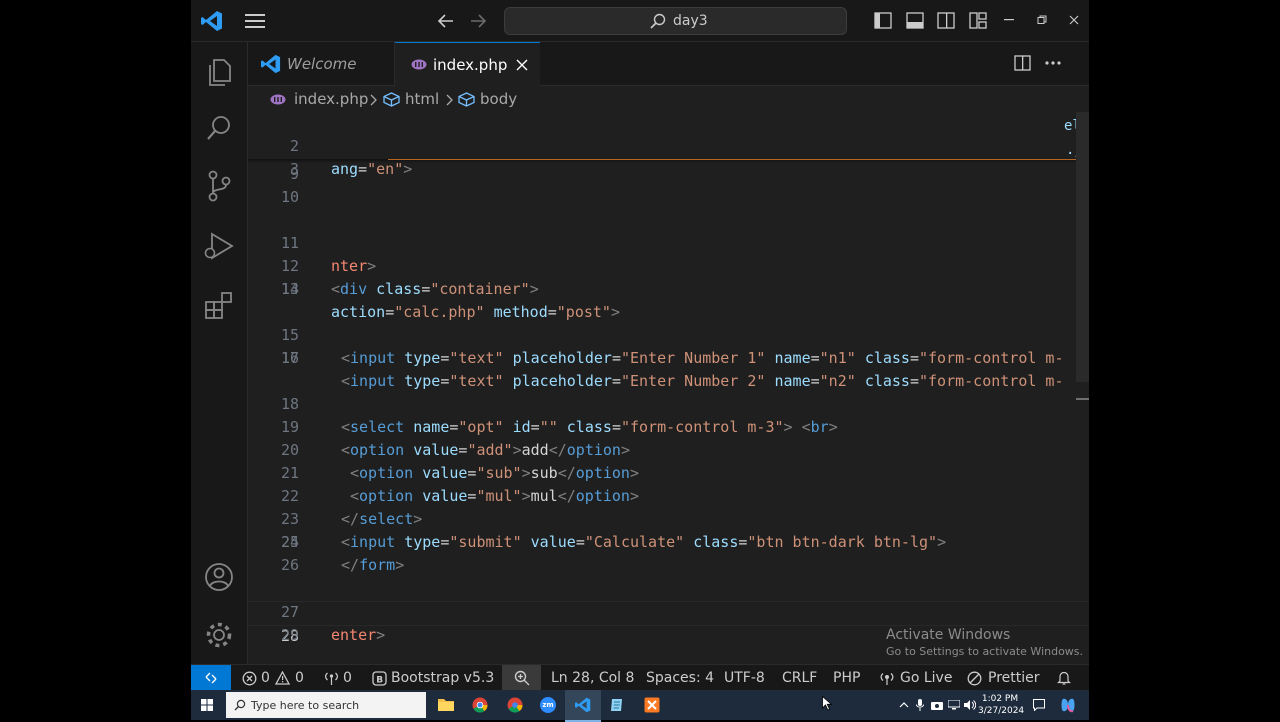 Image resolution: width=1280 pixels, height=722 pixels. I want to click on extensions-icon, so click(219, 305).